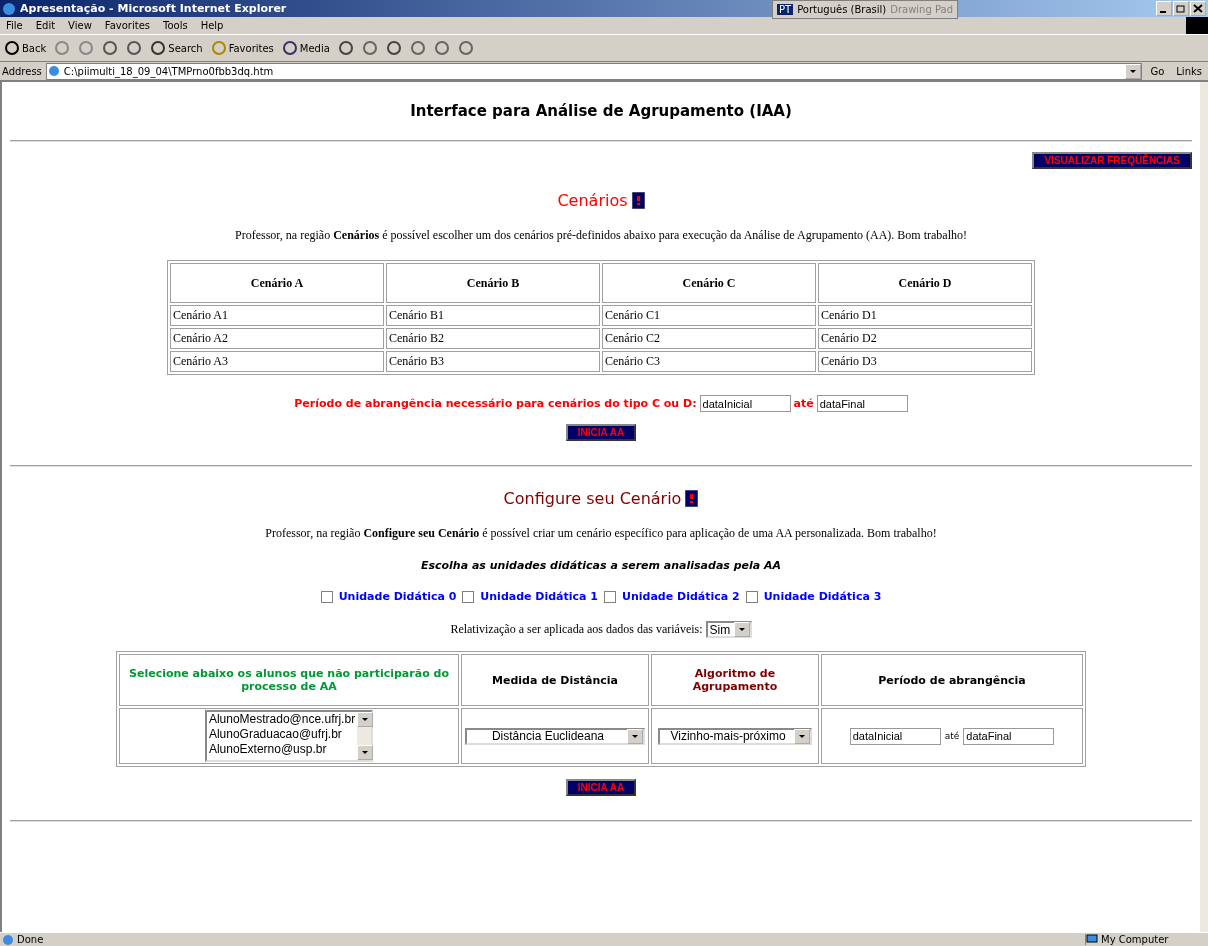 The image size is (1208, 946). I want to click on list-item: AlunoMestrado@nce.ufrj.br, so click(282, 719).